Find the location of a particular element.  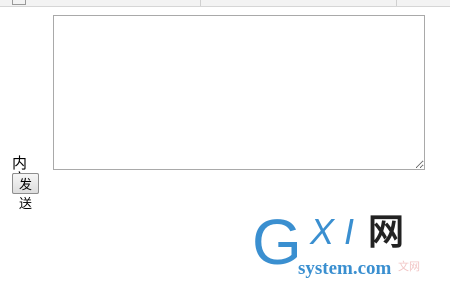

watermark-domain: system.com is located at coordinates (345, 268).